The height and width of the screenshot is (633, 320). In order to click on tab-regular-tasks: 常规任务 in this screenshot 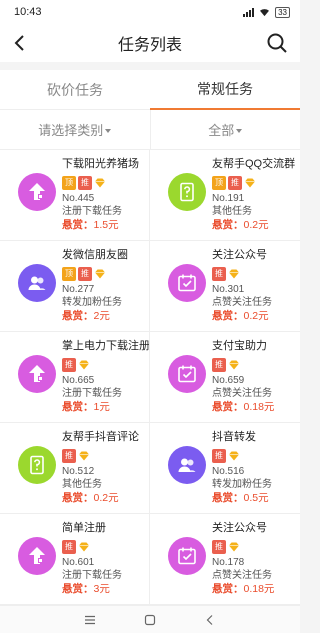, I will do `click(225, 90)`.